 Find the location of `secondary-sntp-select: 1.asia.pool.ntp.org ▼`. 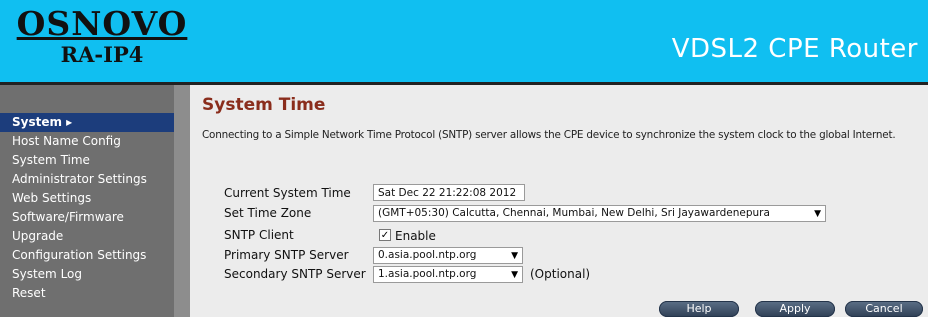

secondary-sntp-select: 1.asia.pool.ntp.org ▼ is located at coordinates (448, 274).